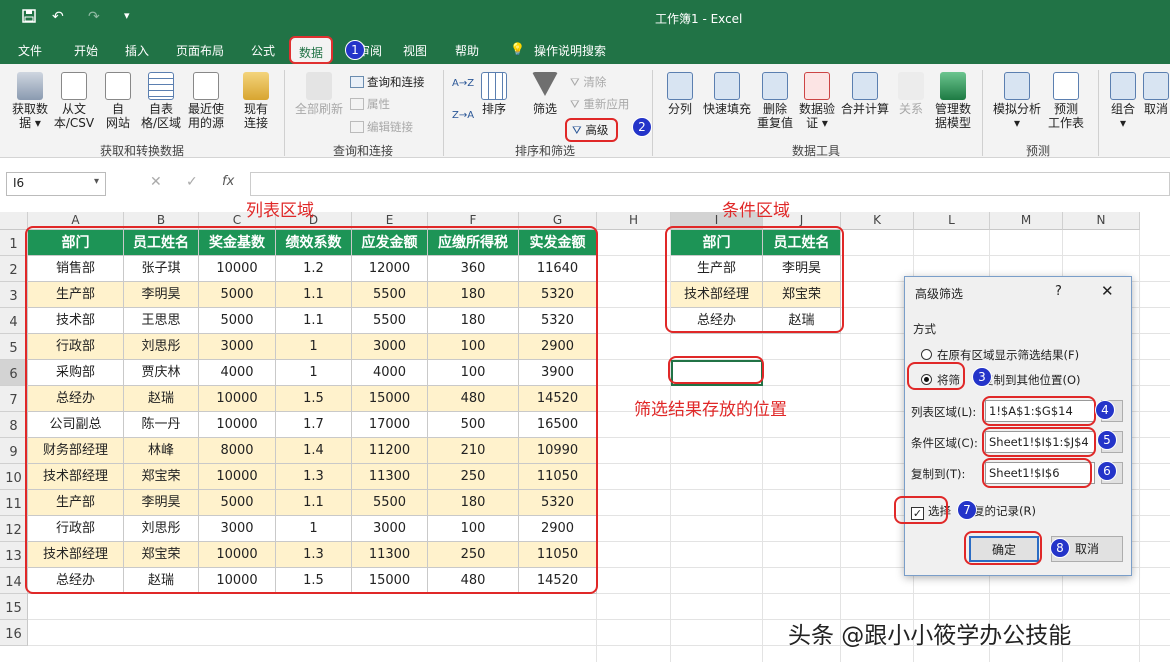  What do you see at coordinates (14, 221) in the screenshot?
I see `select-all-corner` at bounding box center [14, 221].